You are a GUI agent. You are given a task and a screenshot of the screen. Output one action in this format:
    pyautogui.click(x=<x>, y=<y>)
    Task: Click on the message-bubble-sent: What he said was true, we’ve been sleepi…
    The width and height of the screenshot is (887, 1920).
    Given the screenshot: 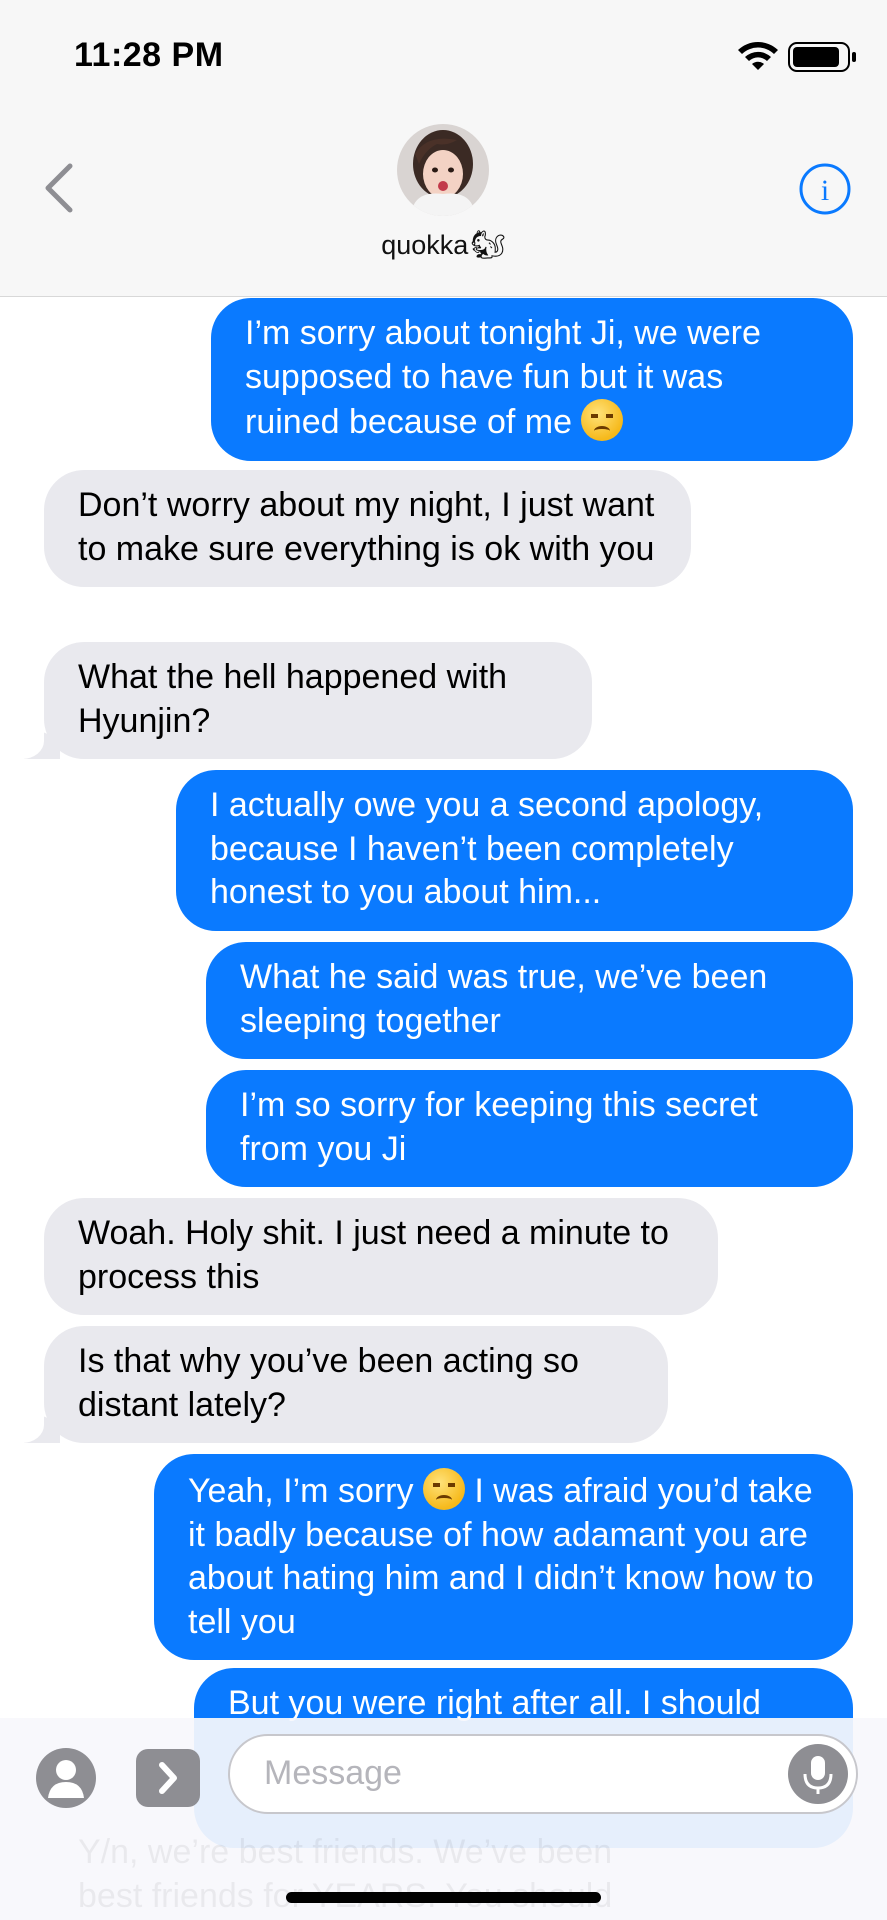 What is the action you would take?
    pyautogui.click(x=529, y=1000)
    